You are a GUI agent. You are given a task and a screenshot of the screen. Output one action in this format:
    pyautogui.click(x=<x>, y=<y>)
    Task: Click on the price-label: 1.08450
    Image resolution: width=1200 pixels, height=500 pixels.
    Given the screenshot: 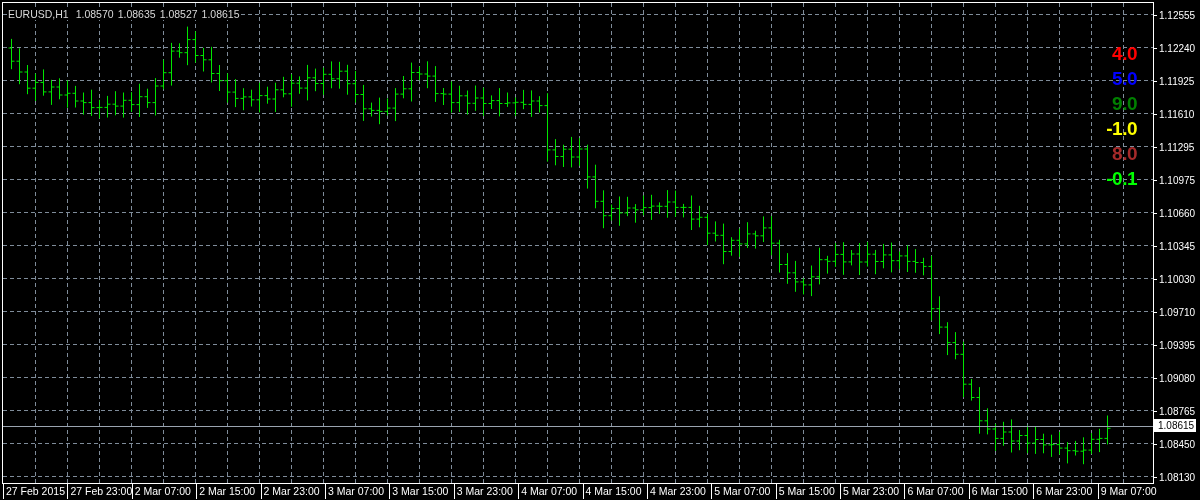 What is the action you would take?
    pyautogui.click(x=1175, y=444)
    